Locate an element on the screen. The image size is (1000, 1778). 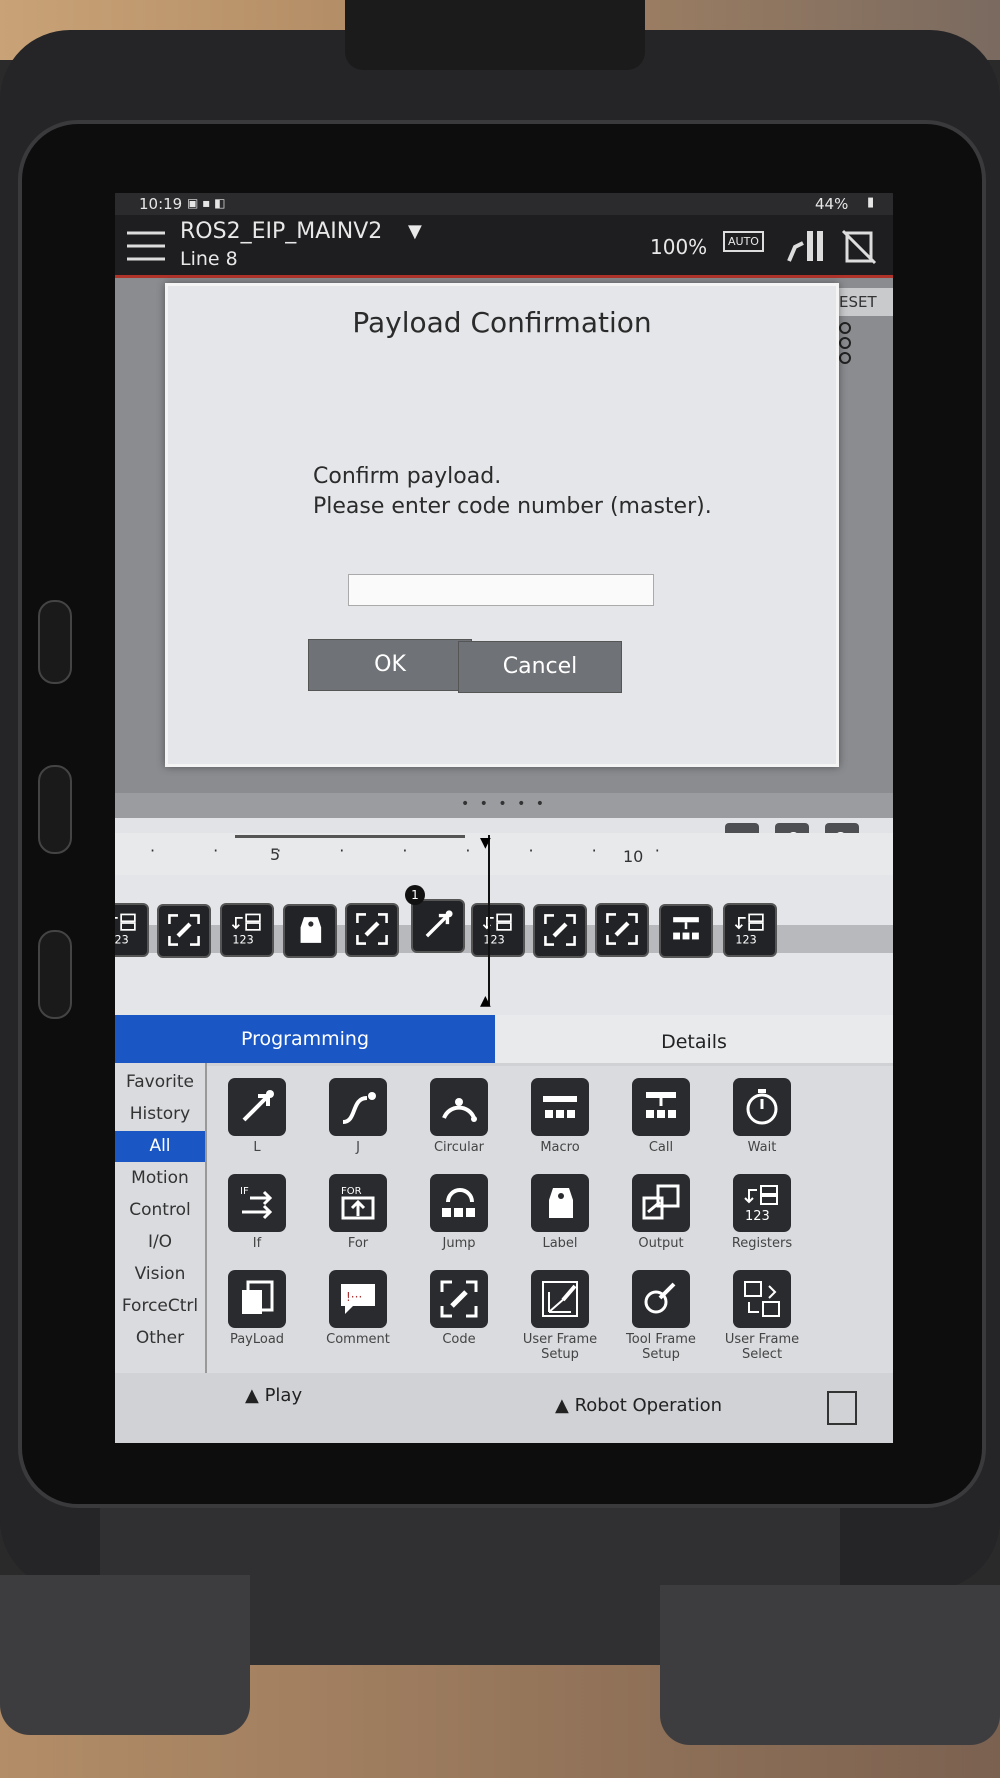
palette-item-wait: Wait is located at coordinates (762, 1123).